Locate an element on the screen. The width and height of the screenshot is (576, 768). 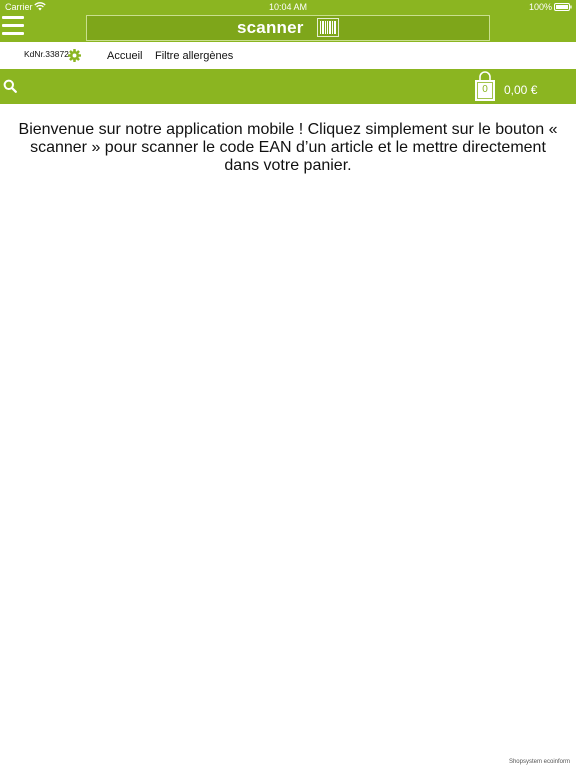
nav-bar: KdNr.33872 Accueil Filtre allergènes is located at coordinates (288, 55).